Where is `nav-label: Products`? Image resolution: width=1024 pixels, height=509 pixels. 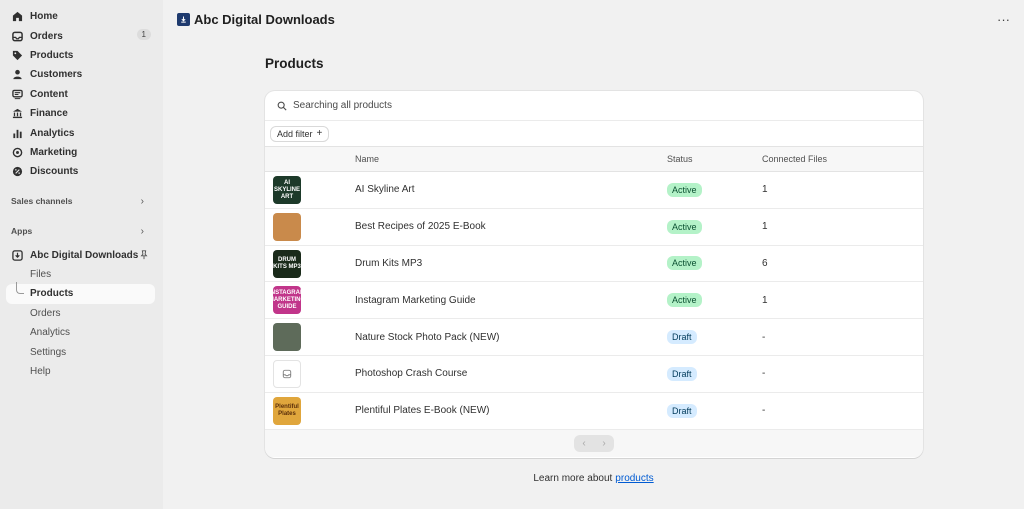
nav-label: Products is located at coordinates (52, 55).